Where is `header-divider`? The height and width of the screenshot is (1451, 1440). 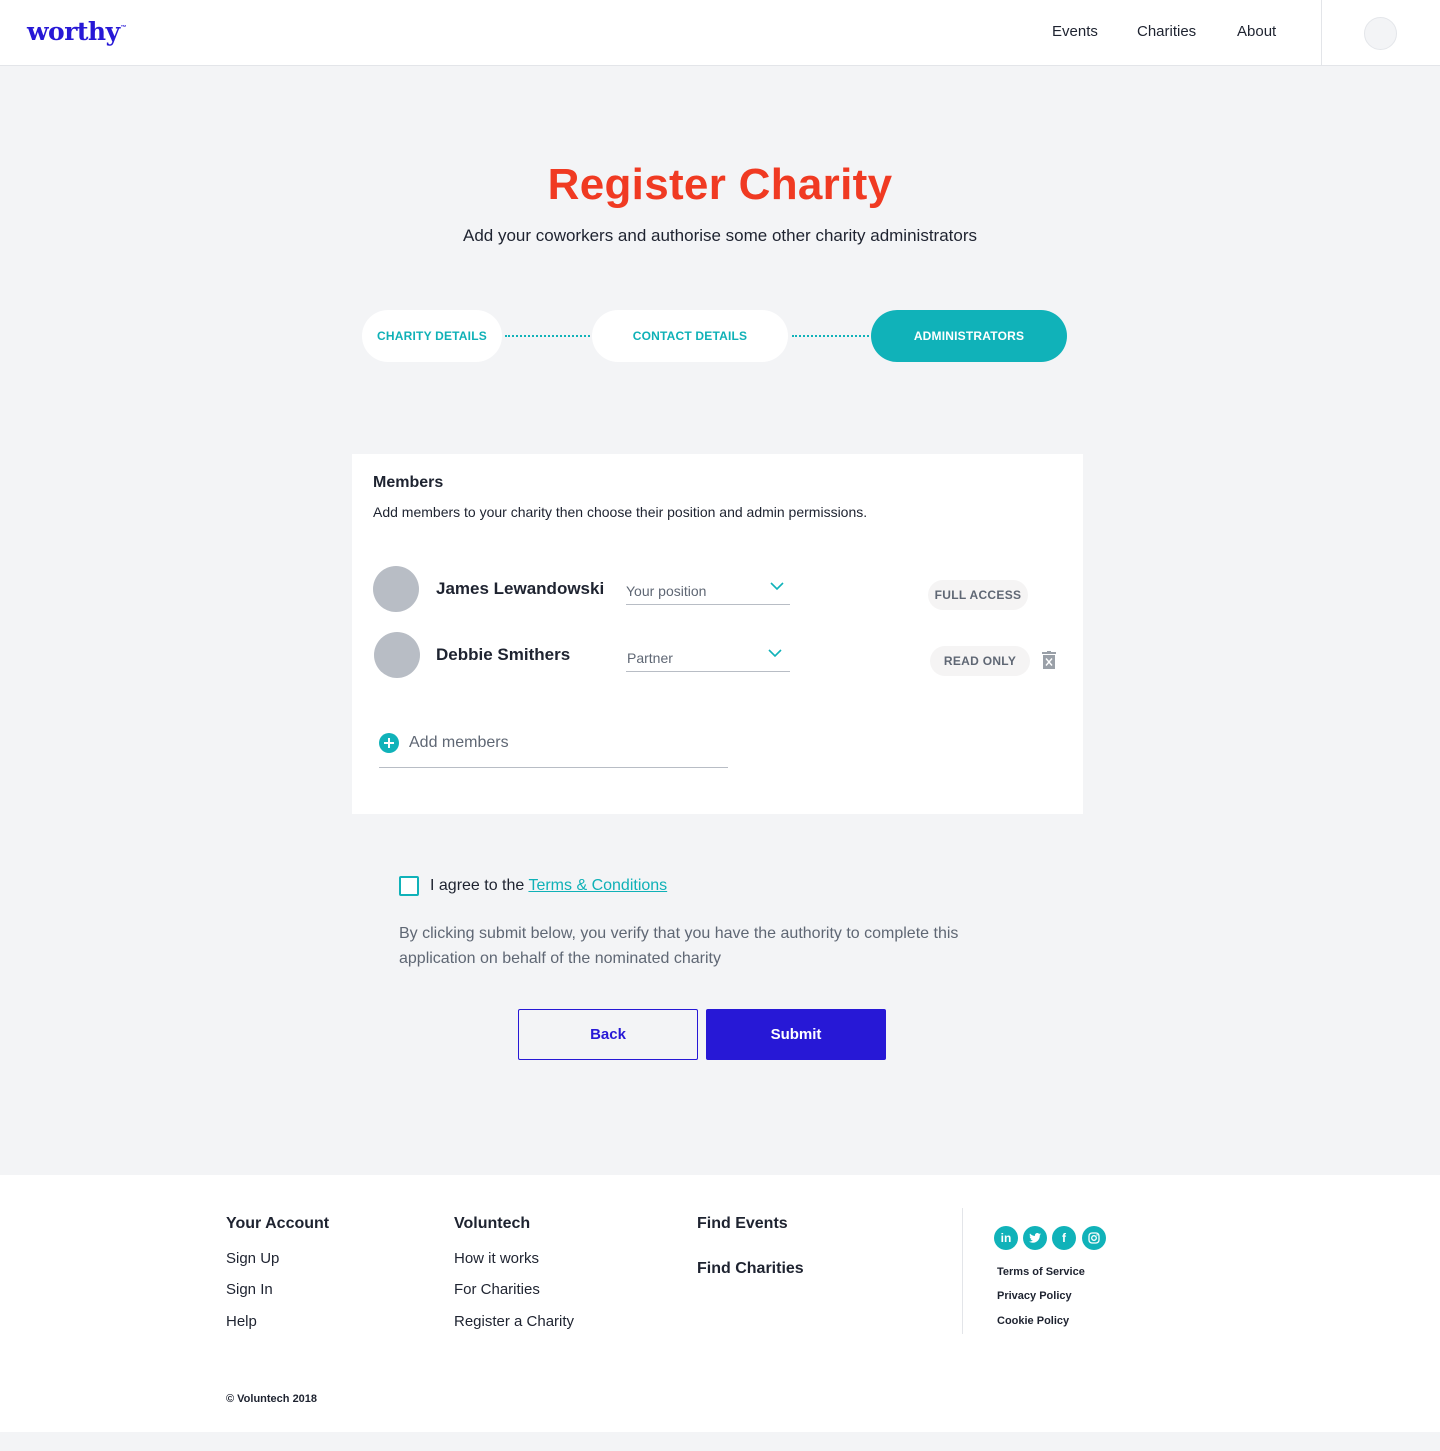 header-divider is located at coordinates (1321, 32).